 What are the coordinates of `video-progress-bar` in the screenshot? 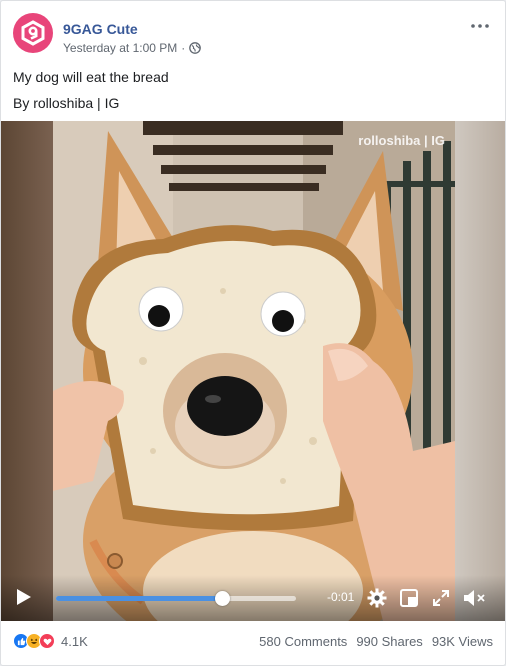 It's located at (176, 598).